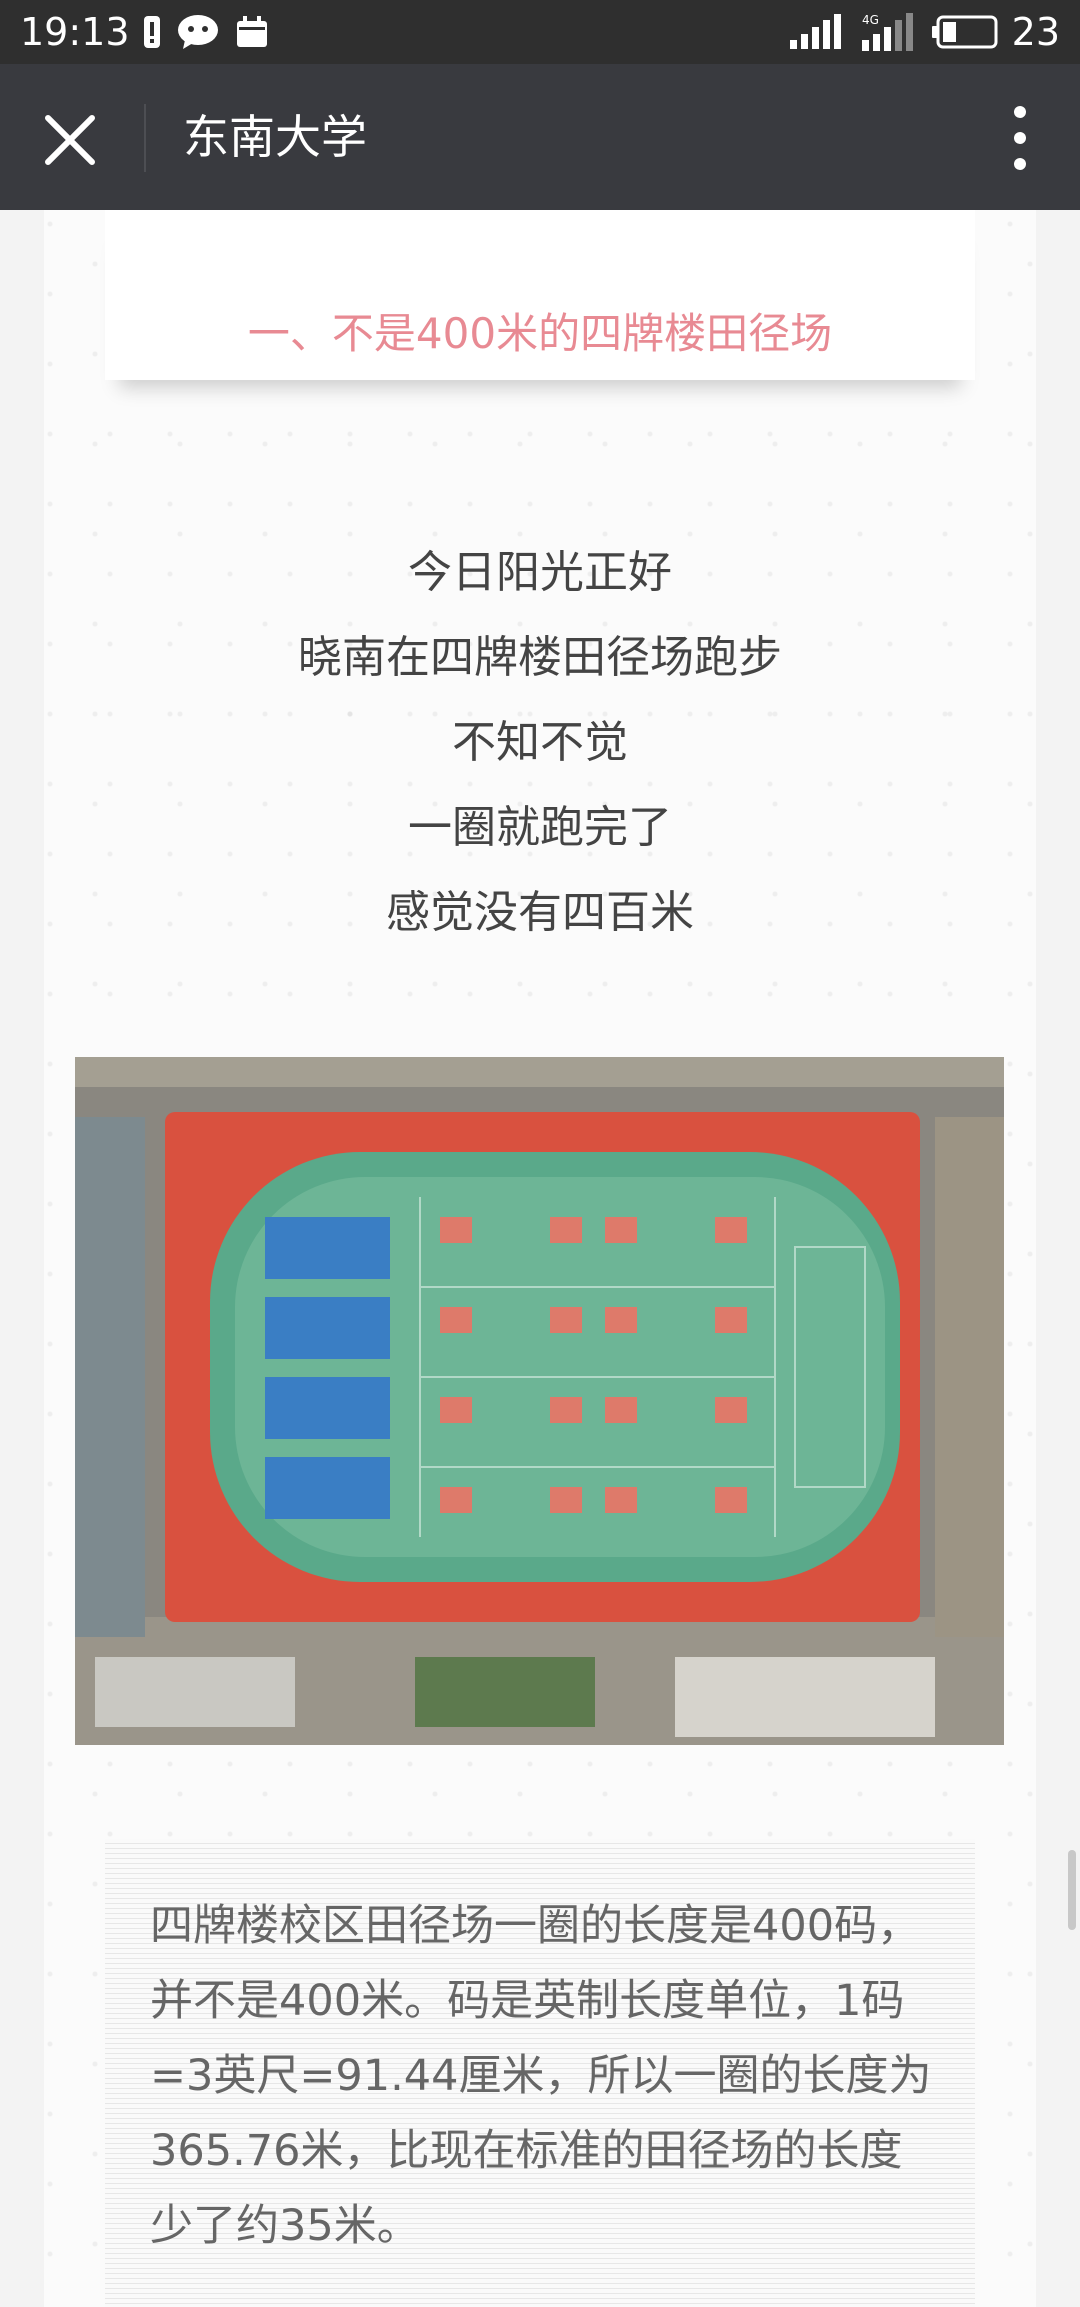  Describe the element at coordinates (870, 20) in the screenshot. I see `svg-text: 4G` at that location.